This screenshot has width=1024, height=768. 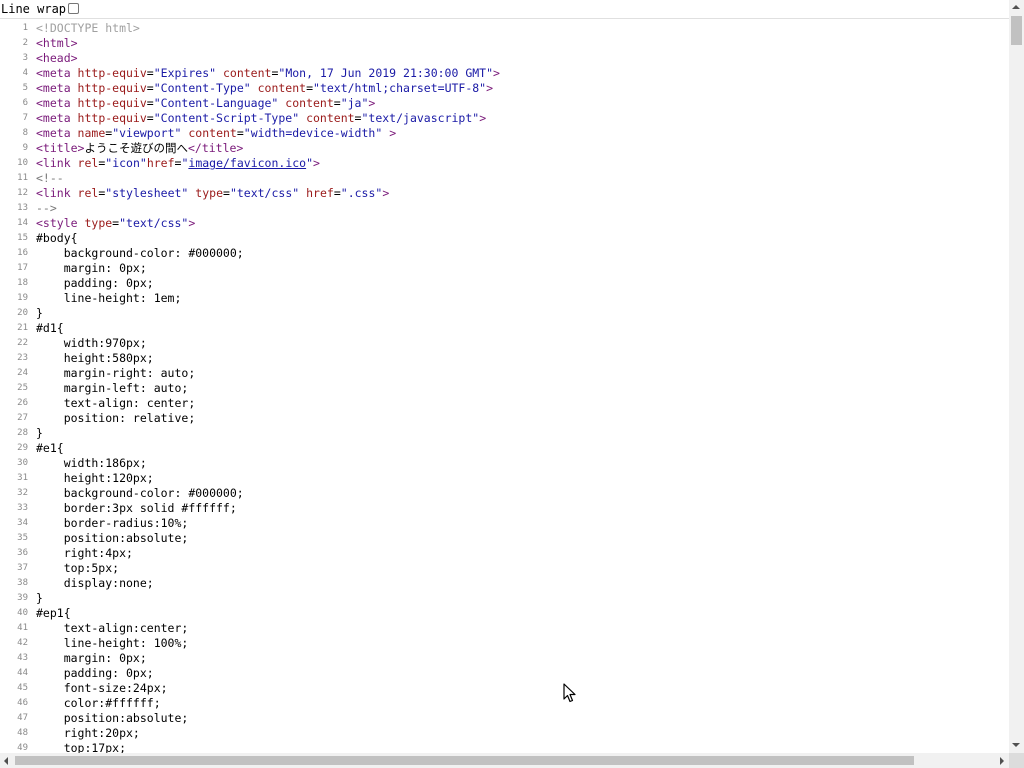 I want to click on line-number: 17, so click(x=22, y=268).